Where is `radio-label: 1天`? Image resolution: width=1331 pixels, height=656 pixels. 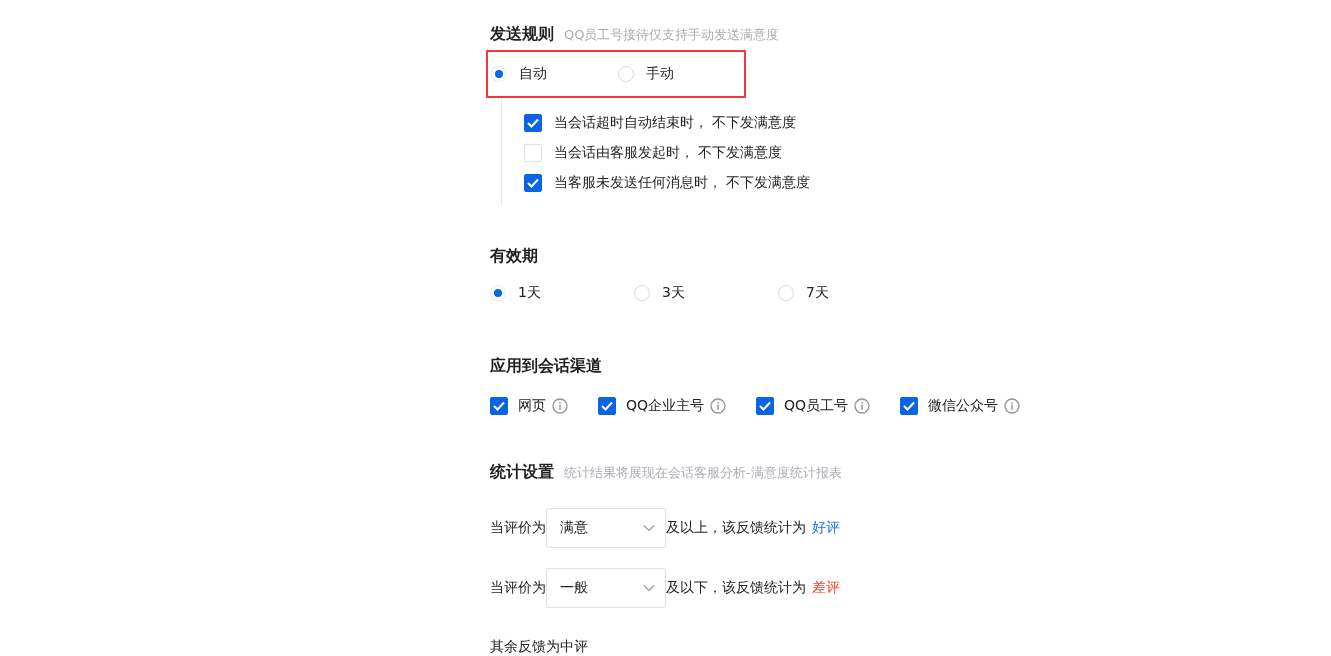
radio-label: 1天 is located at coordinates (529, 293).